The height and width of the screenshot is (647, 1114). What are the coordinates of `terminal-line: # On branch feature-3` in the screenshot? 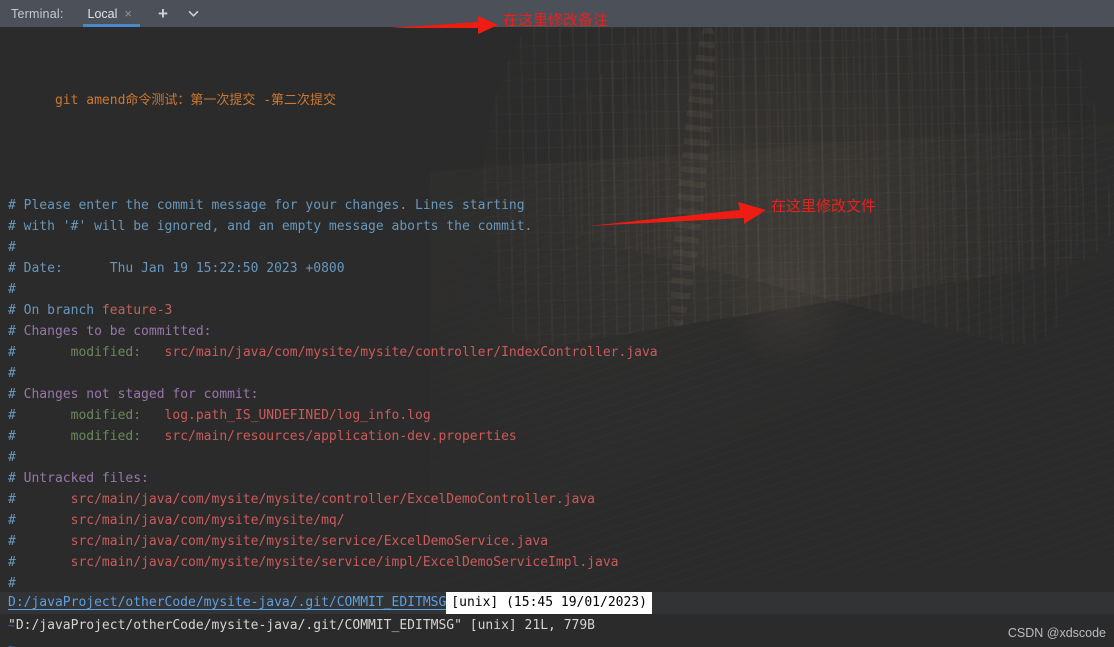 It's located at (557, 310).